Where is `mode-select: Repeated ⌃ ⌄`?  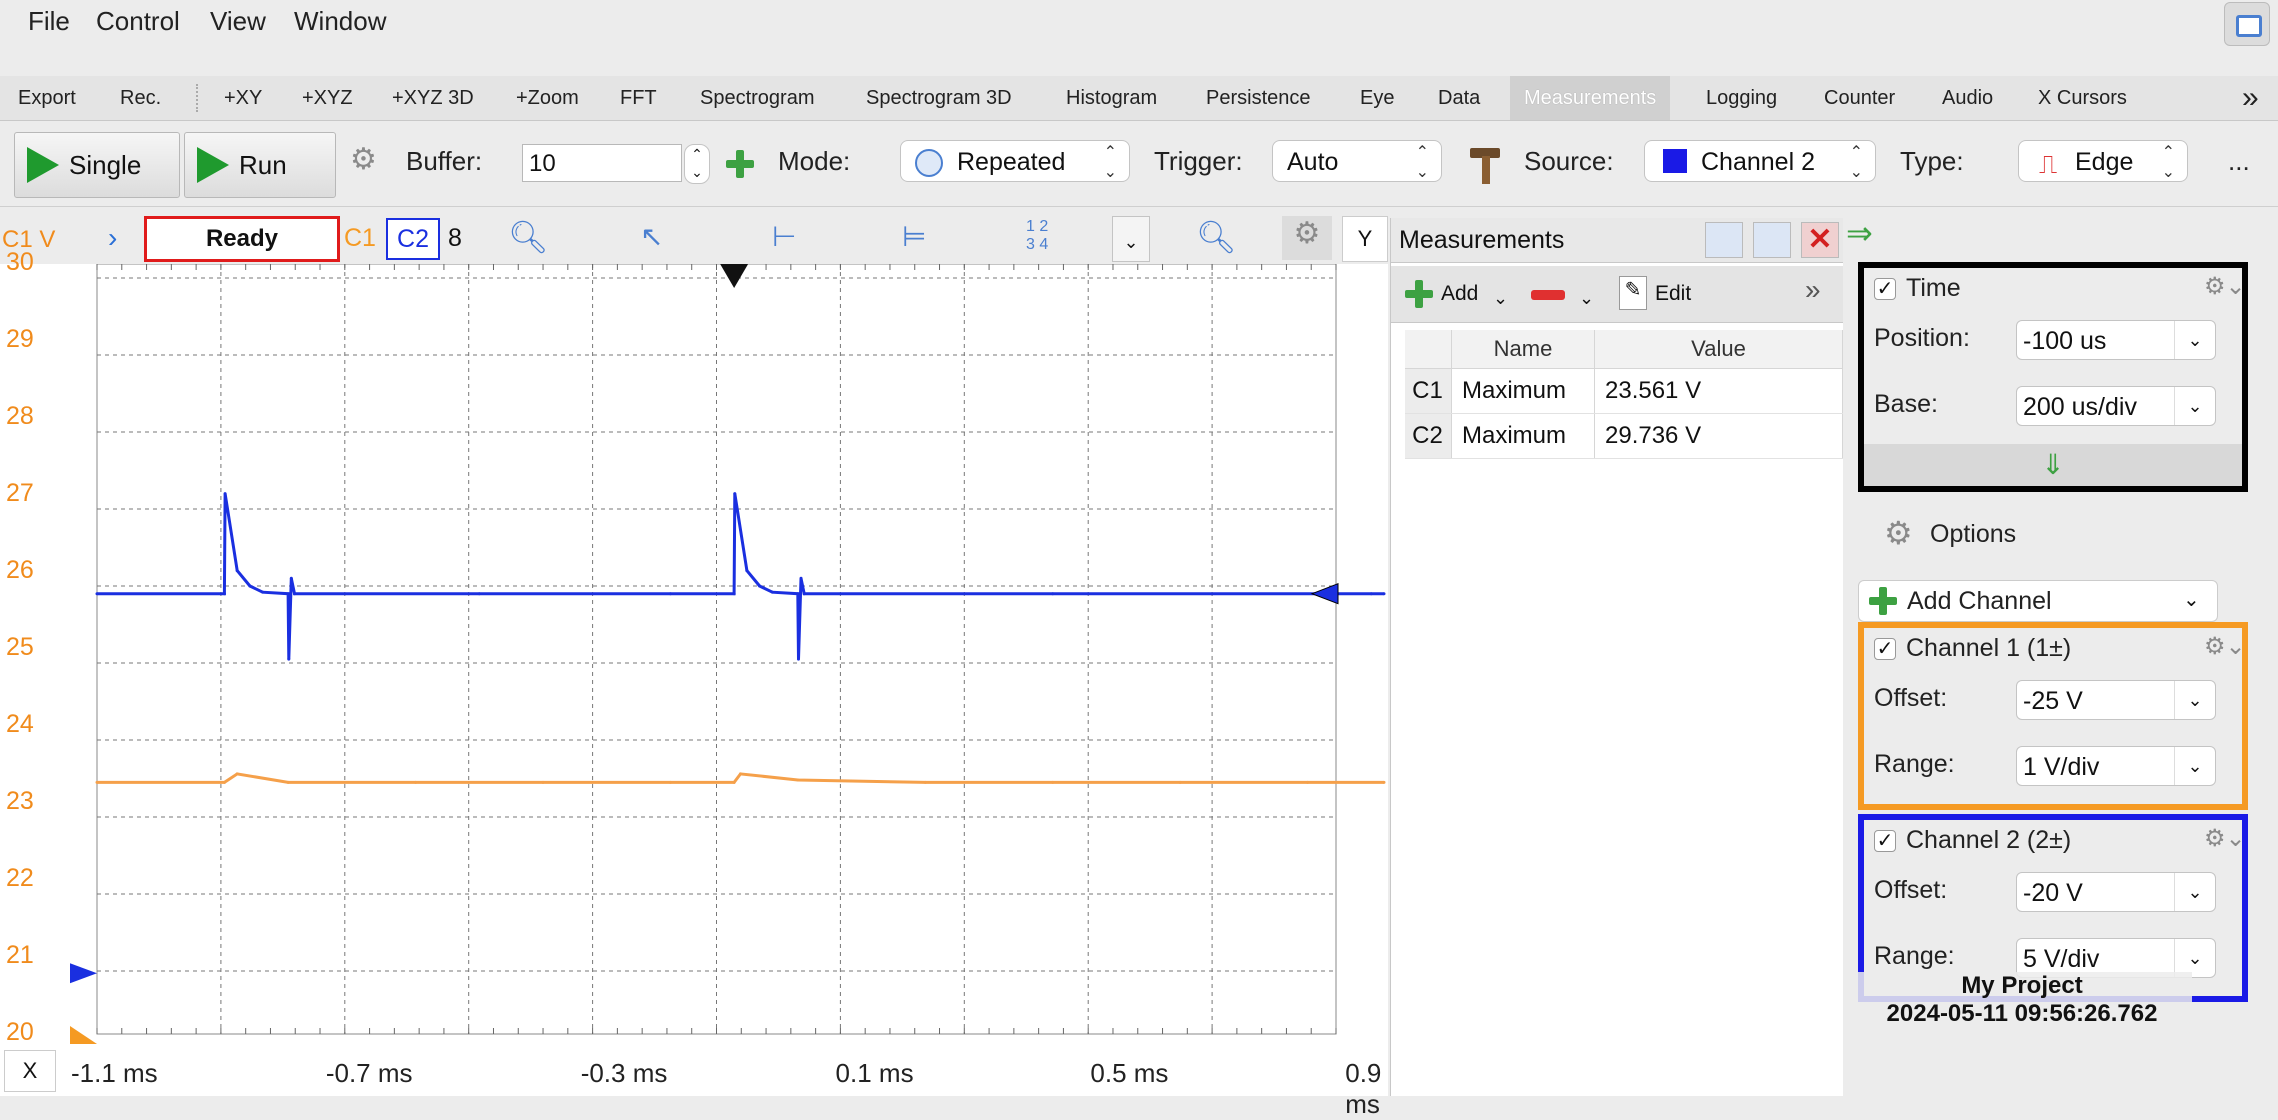
mode-select: Repeated ⌃ ⌄ is located at coordinates (1015, 161).